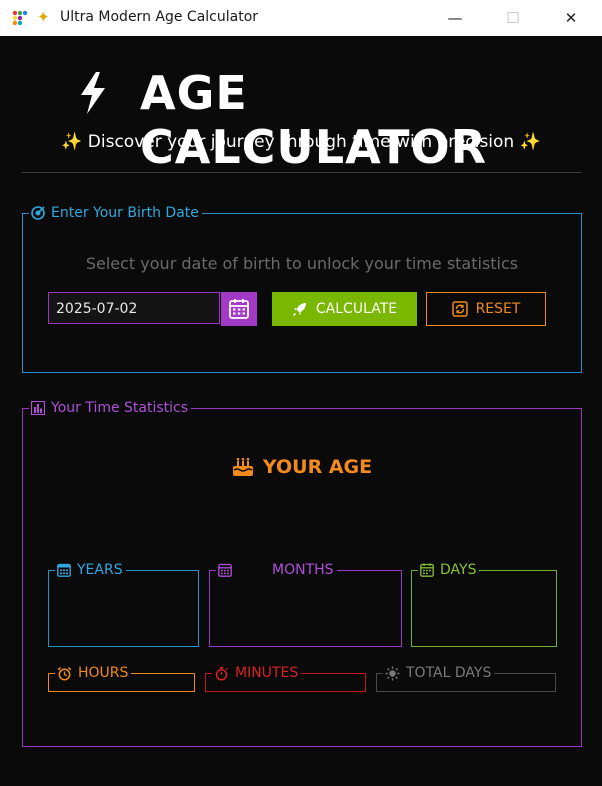 This screenshot has height=786, width=602. What do you see at coordinates (267, 673) in the screenshot?
I see `minutes-label: MINUTES` at bounding box center [267, 673].